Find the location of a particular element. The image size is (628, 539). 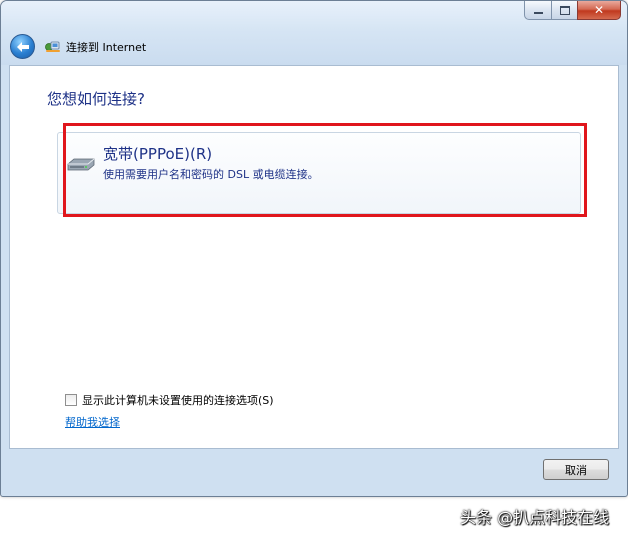

network-icon is located at coordinates (52, 46).